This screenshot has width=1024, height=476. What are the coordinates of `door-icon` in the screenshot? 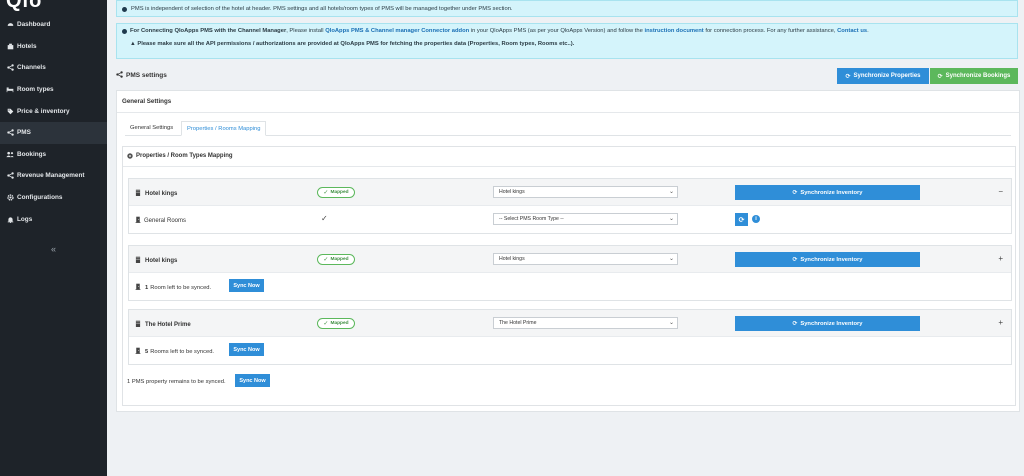 It's located at (138, 351).